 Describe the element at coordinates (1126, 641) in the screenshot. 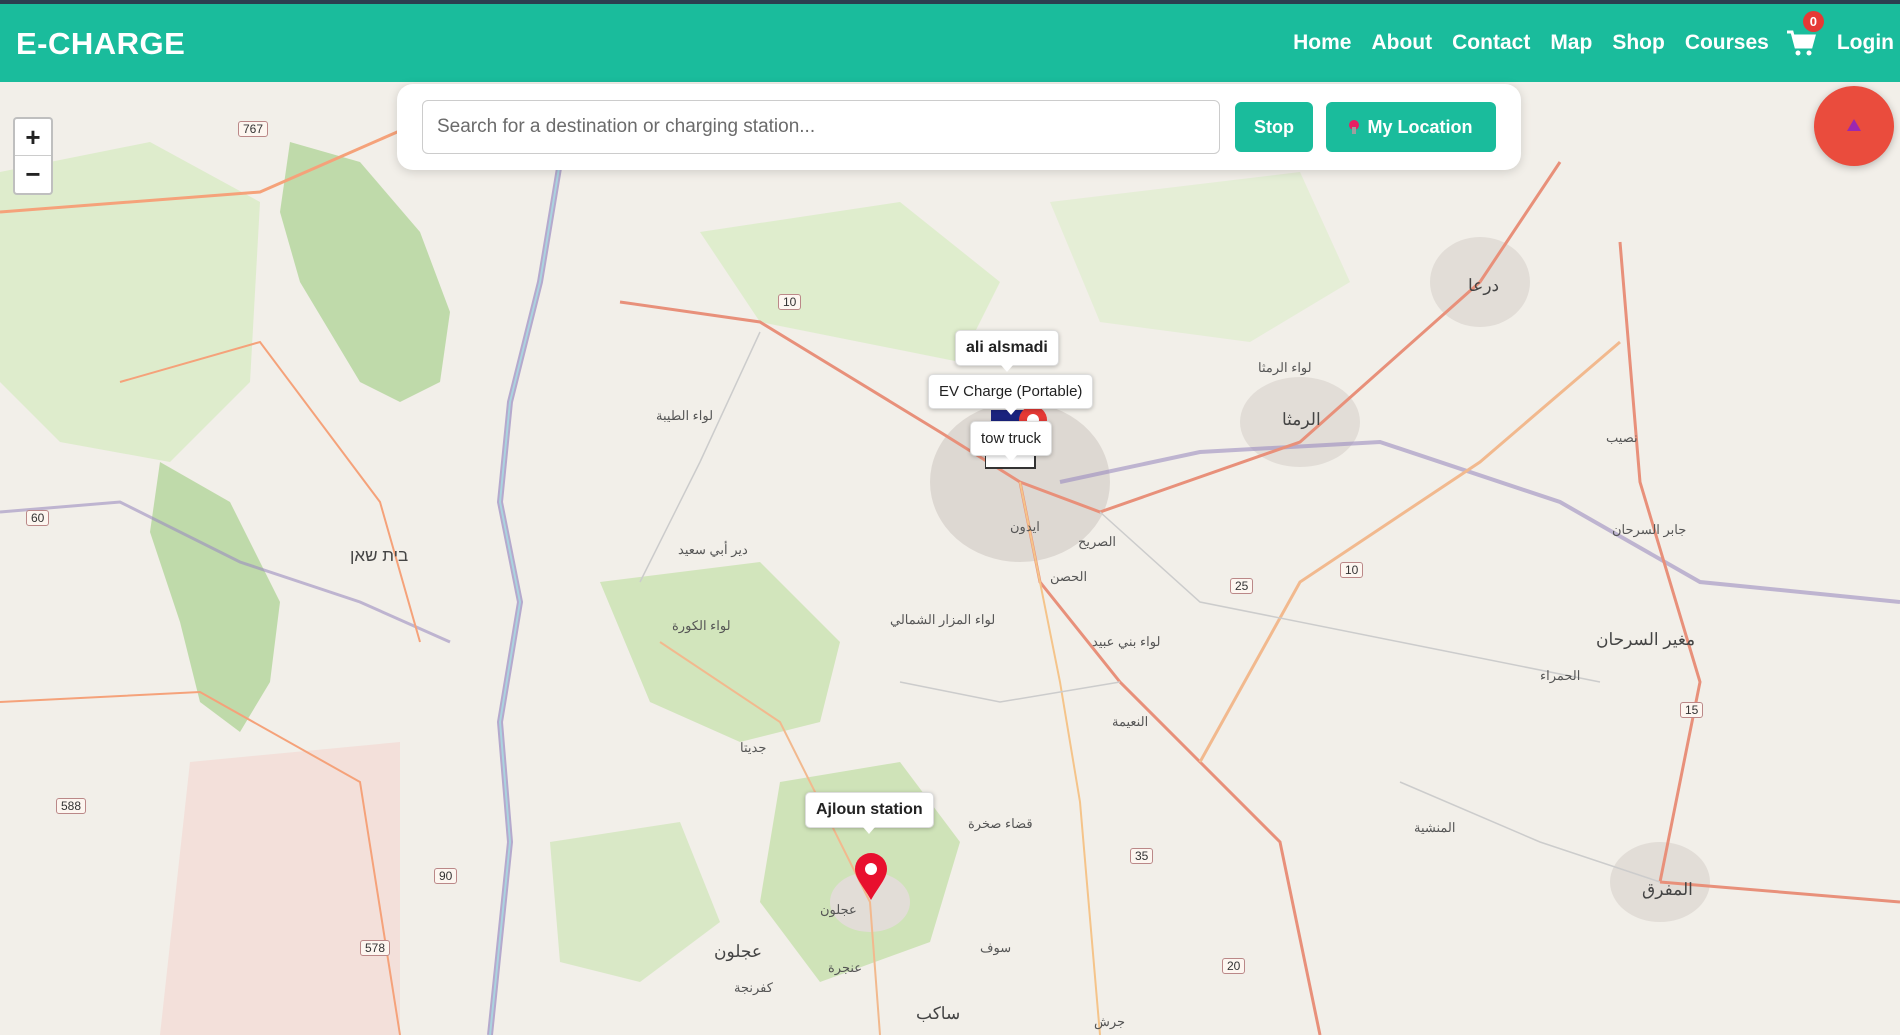

I see `place-label: لواء بني عبيد` at that location.